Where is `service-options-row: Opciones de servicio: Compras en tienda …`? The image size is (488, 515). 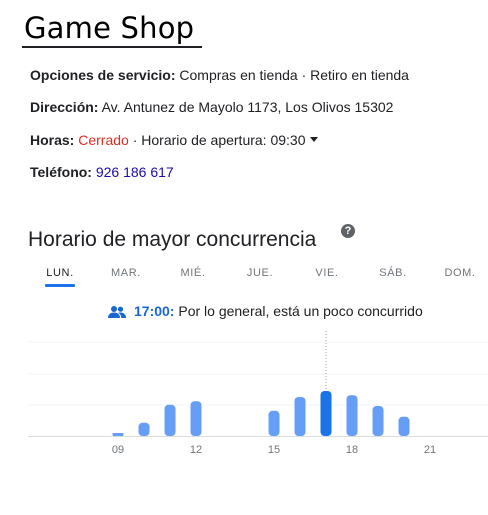 service-options-row: Opciones de servicio: Compras en tienda … is located at coordinates (219, 75).